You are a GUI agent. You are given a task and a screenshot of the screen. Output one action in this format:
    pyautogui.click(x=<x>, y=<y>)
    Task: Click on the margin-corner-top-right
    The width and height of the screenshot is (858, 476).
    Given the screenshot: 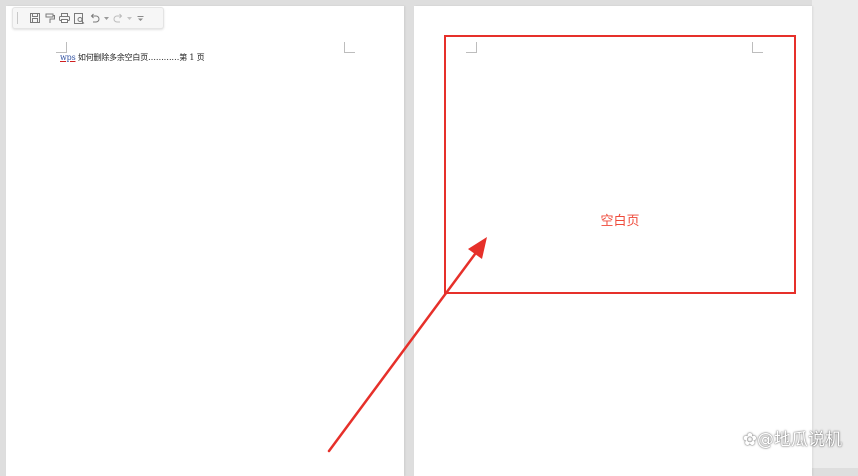 What is the action you would take?
    pyautogui.click(x=349, y=47)
    